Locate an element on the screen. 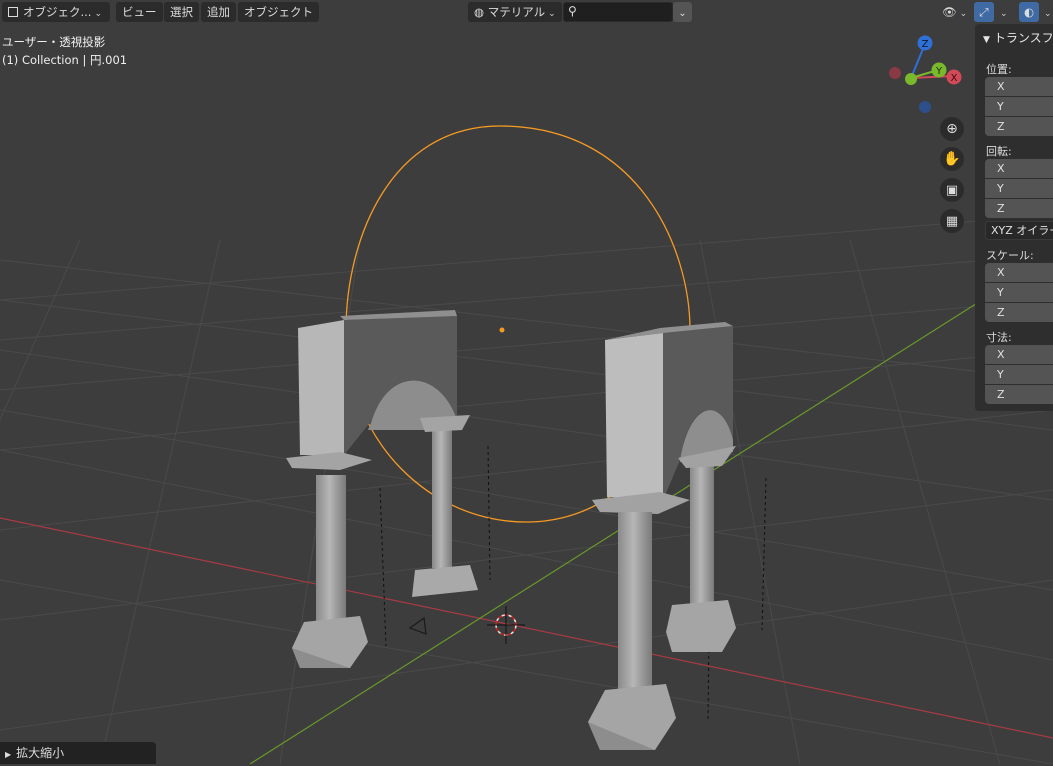  visibility-toggle: 👁 ⌄ is located at coordinates (954, 12).